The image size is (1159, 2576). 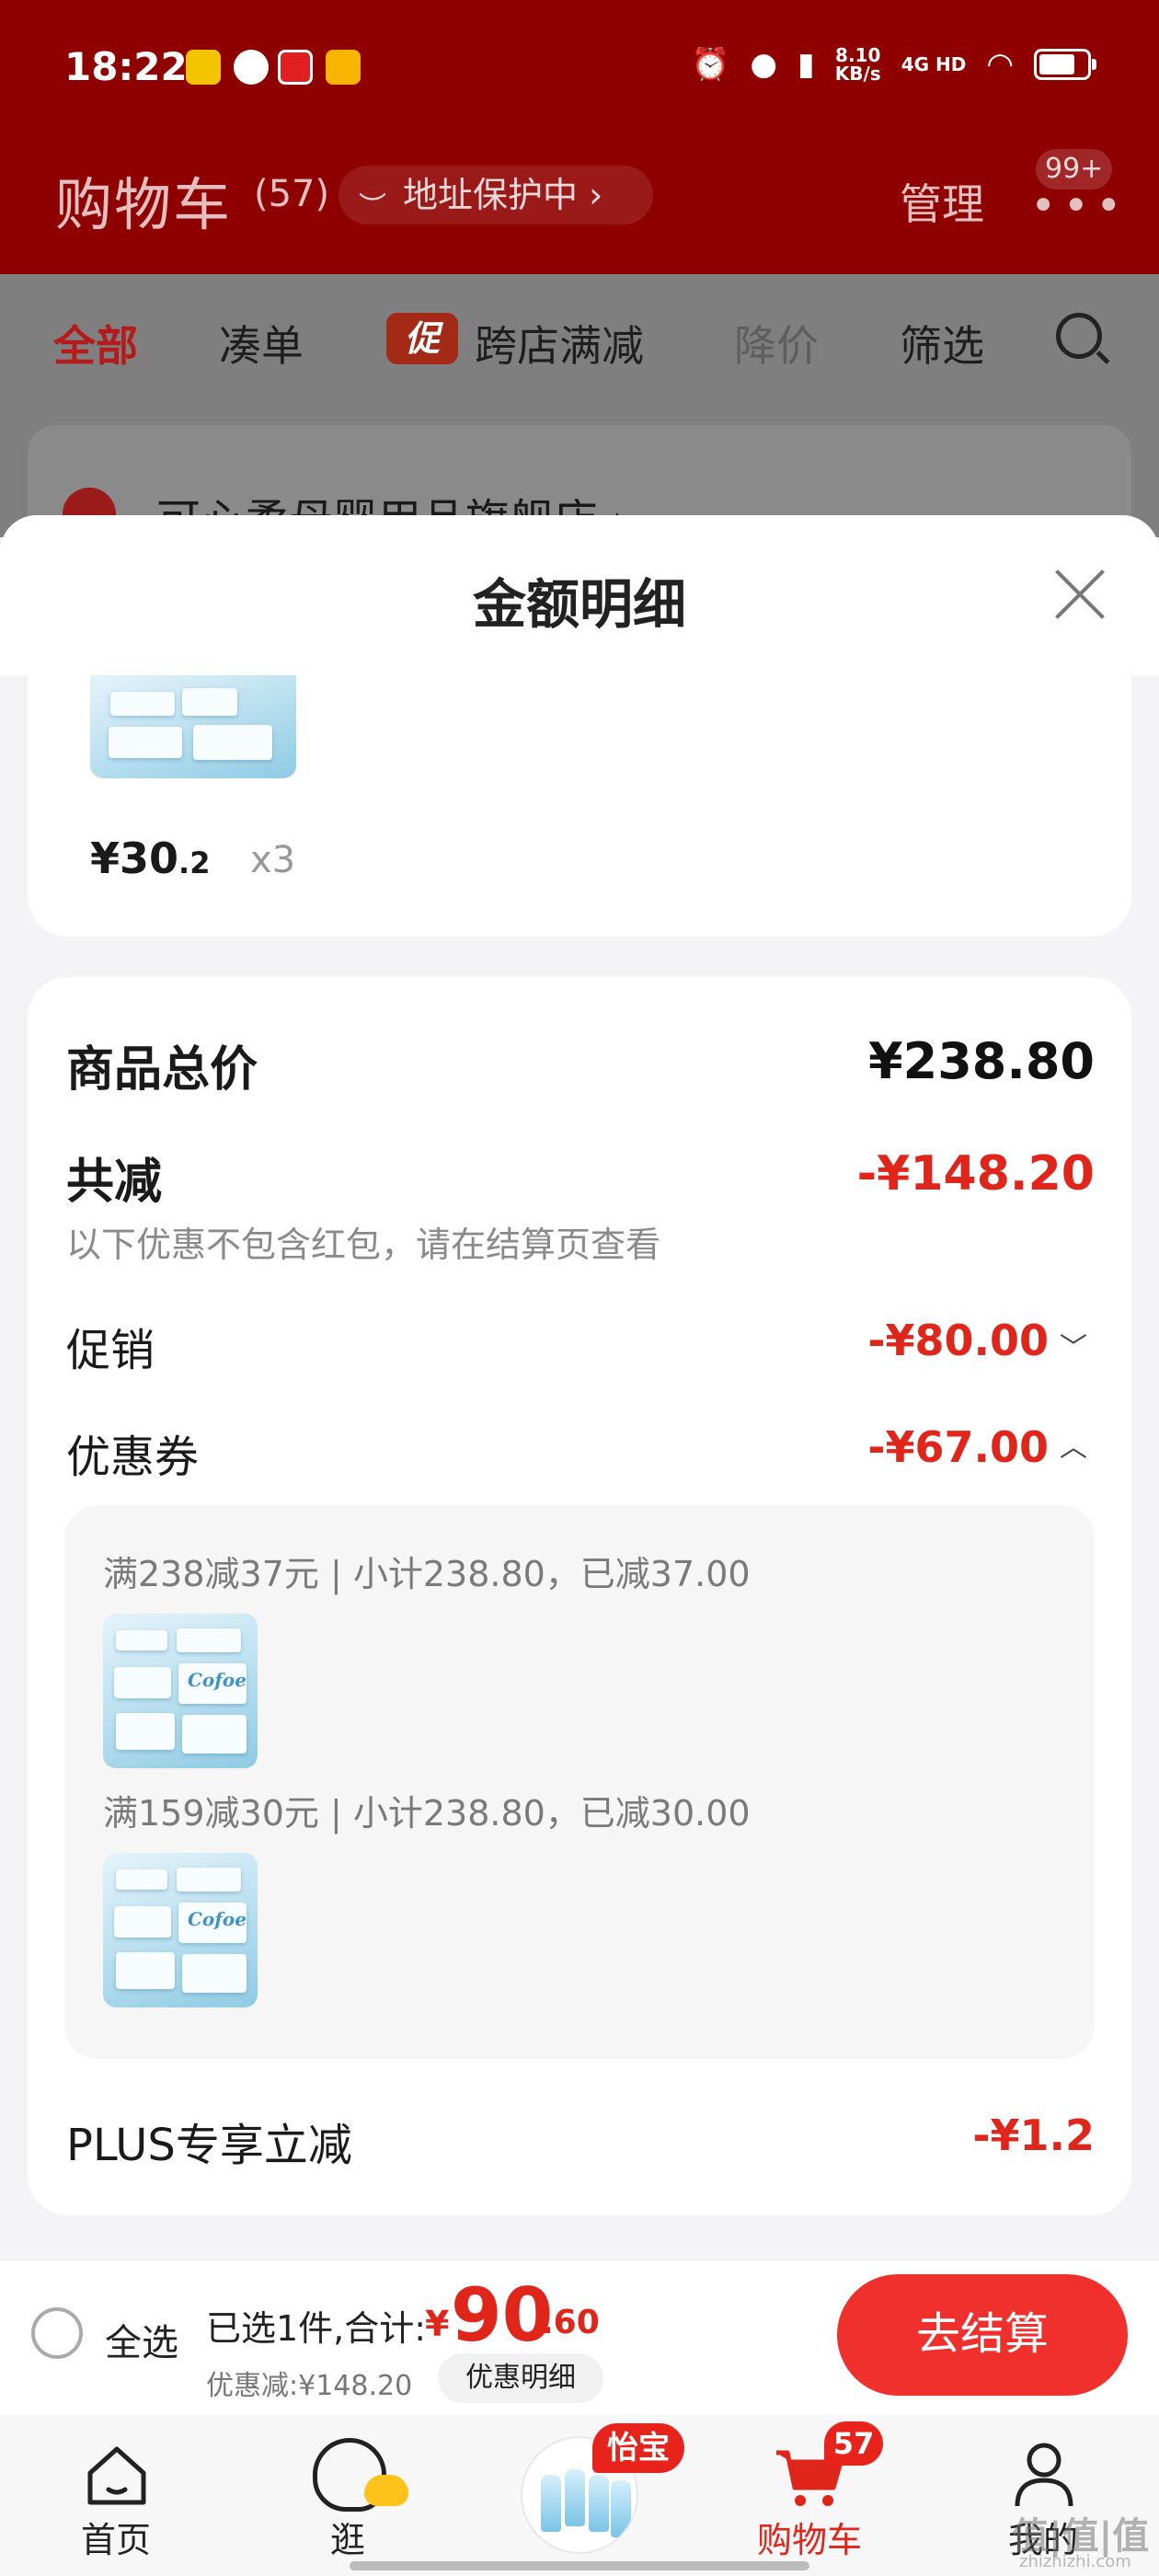 What do you see at coordinates (273, 860) in the screenshot?
I see `item-quantity: x3` at bounding box center [273, 860].